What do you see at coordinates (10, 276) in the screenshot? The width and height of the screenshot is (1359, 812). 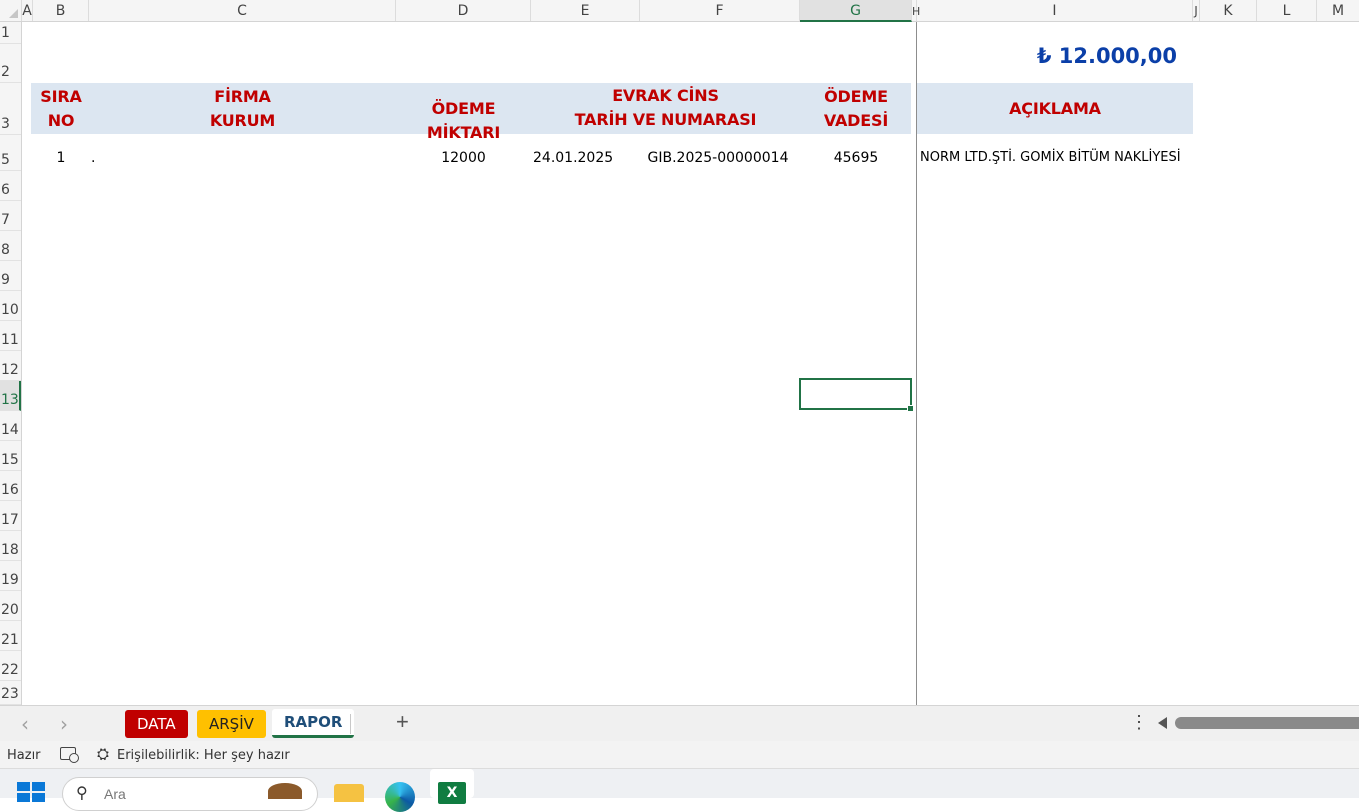 I see `row-header: 9` at bounding box center [10, 276].